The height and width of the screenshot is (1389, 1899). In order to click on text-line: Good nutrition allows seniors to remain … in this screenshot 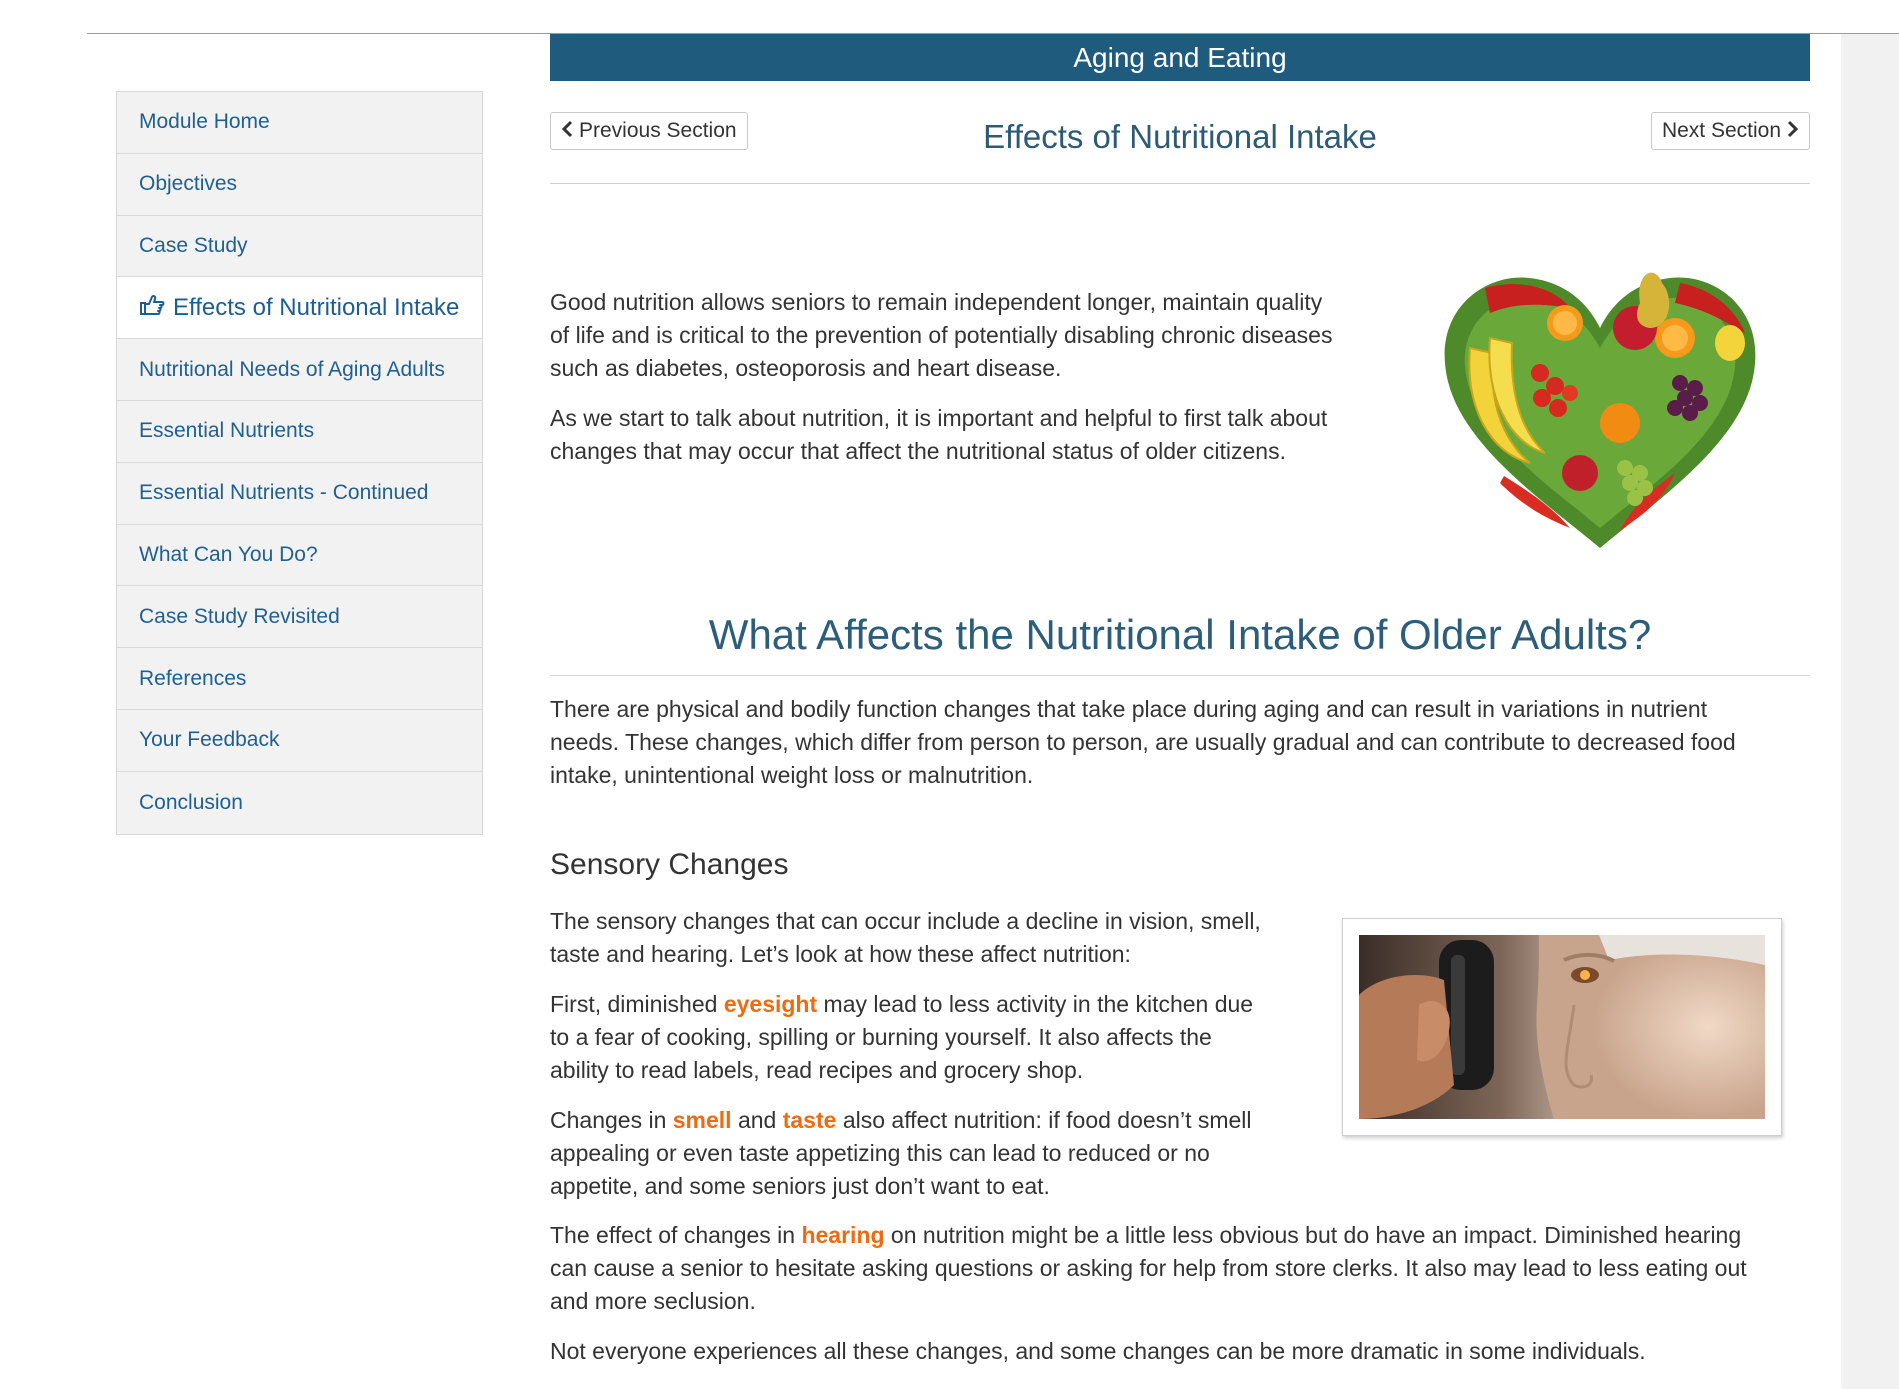, I will do `click(936, 302)`.